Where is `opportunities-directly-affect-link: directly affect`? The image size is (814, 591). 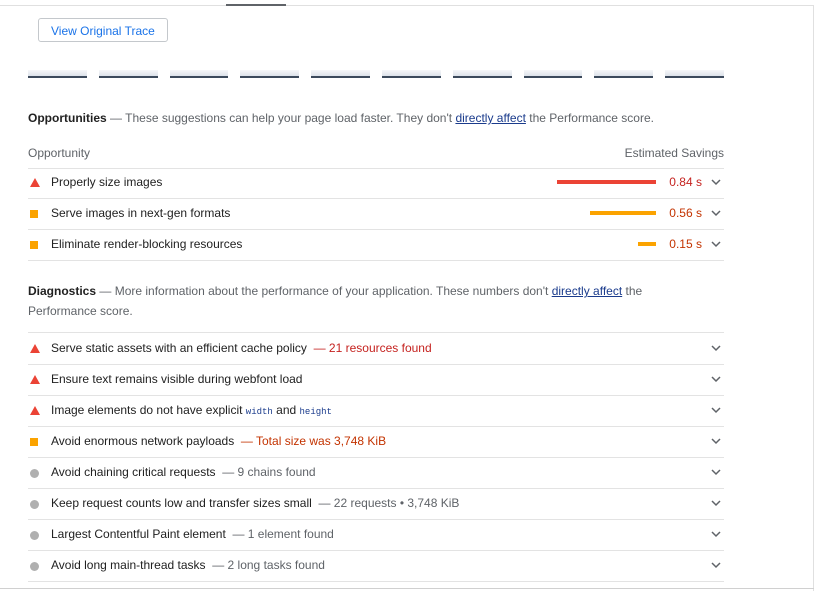 opportunities-directly-affect-link: directly affect is located at coordinates (490, 118).